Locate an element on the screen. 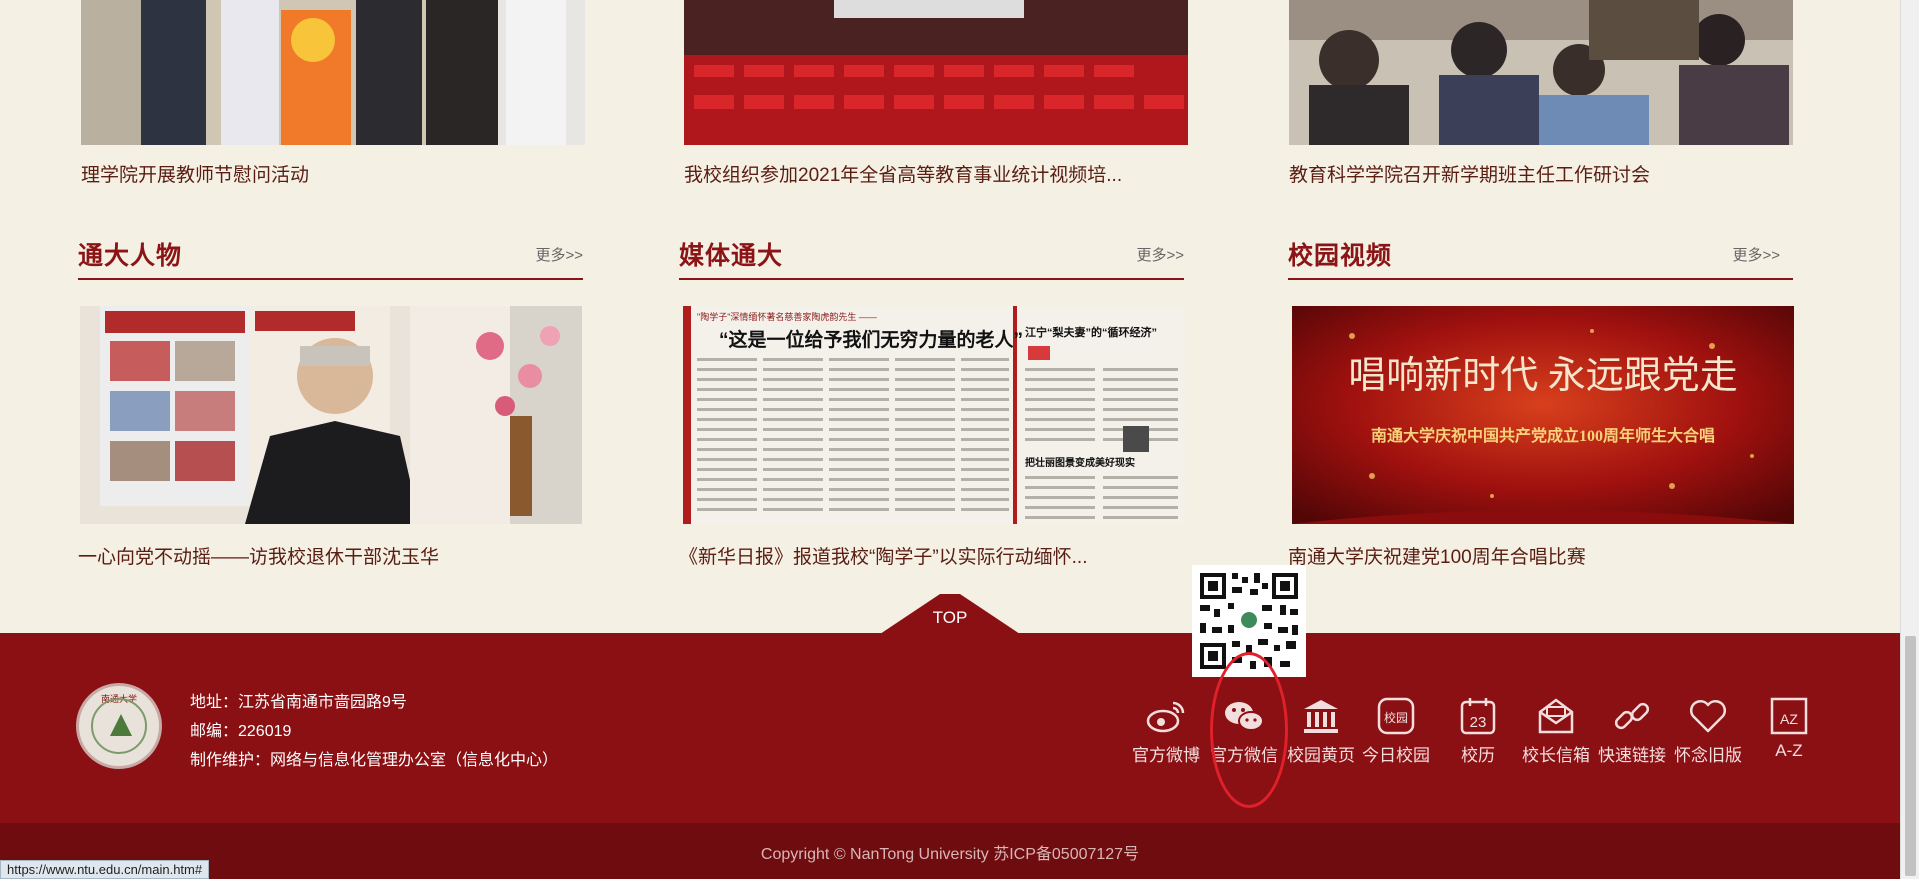 This screenshot has height=879, width=1919. section-people: 通大人物 更多>> 一心向党不动摇——访我校退休干部沈玉华 is located at coordinates (330, 399).